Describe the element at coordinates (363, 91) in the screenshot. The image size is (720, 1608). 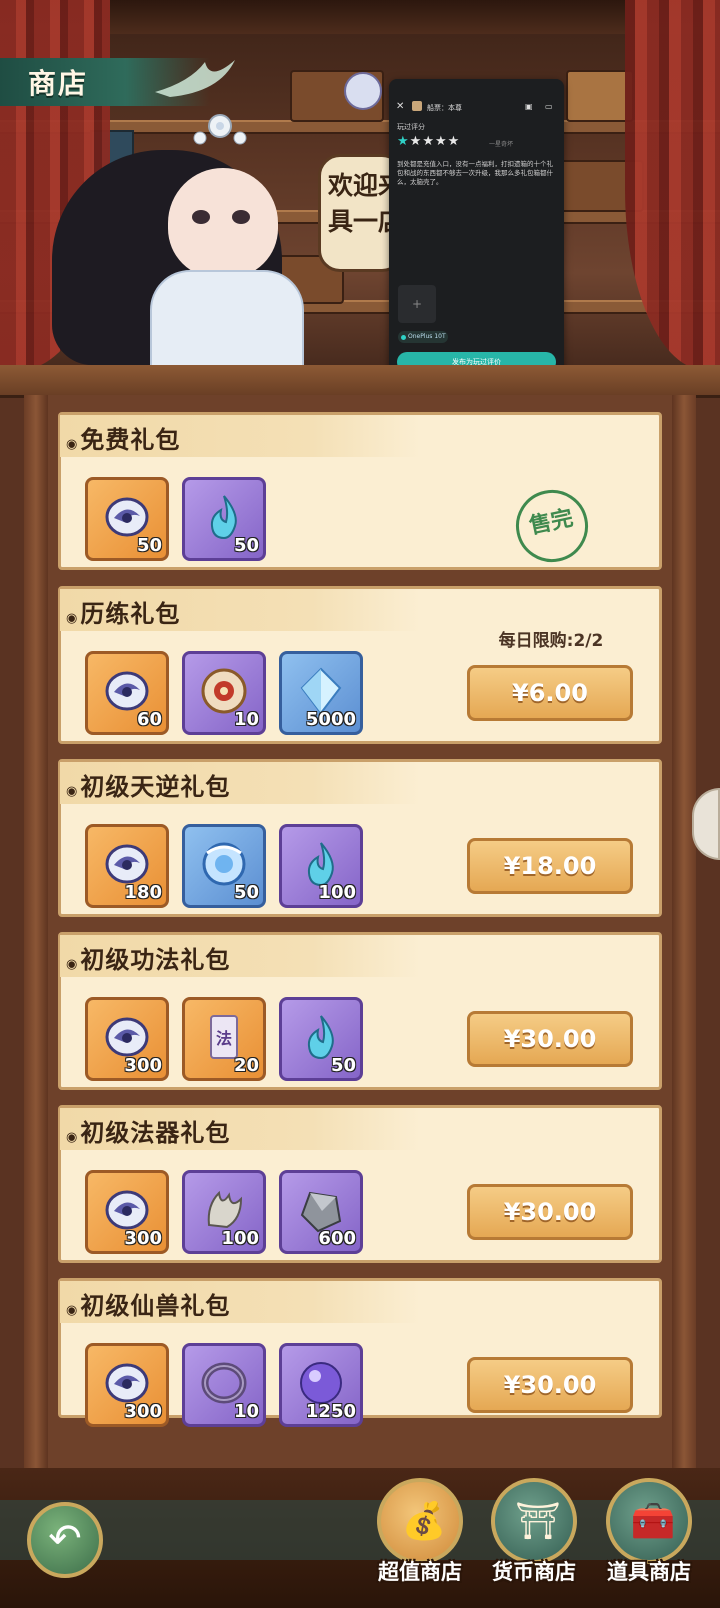
I see `spirit-orb-float-icon` at that location.